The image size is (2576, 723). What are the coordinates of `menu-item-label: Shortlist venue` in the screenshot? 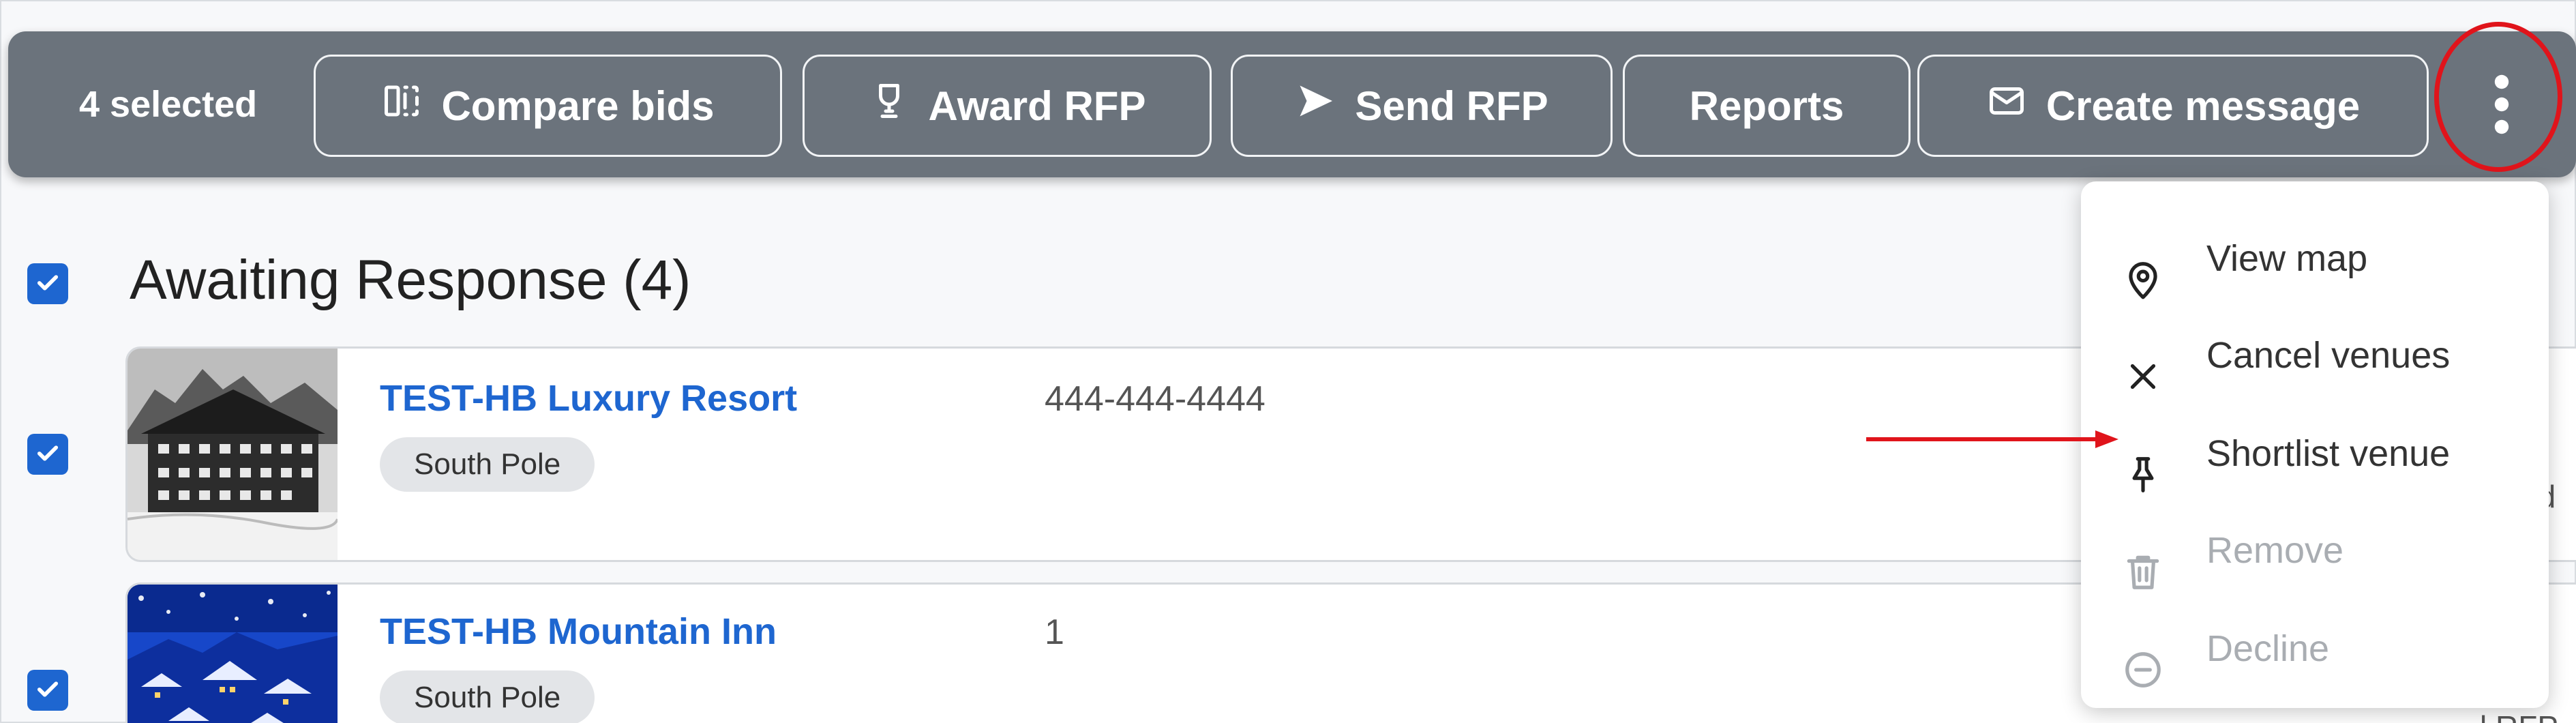 It's located at (2328, 453).